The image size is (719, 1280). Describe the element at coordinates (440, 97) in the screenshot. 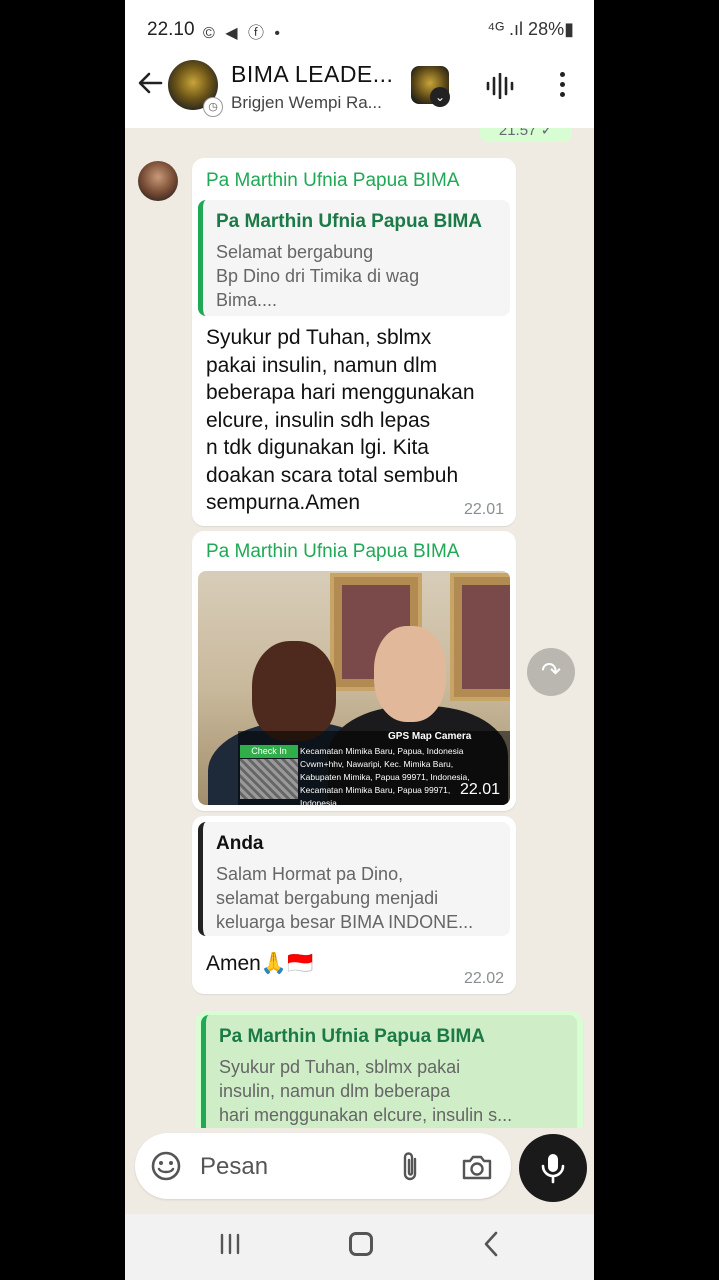

I see `chevron-down-icon: ⌄` at that location.